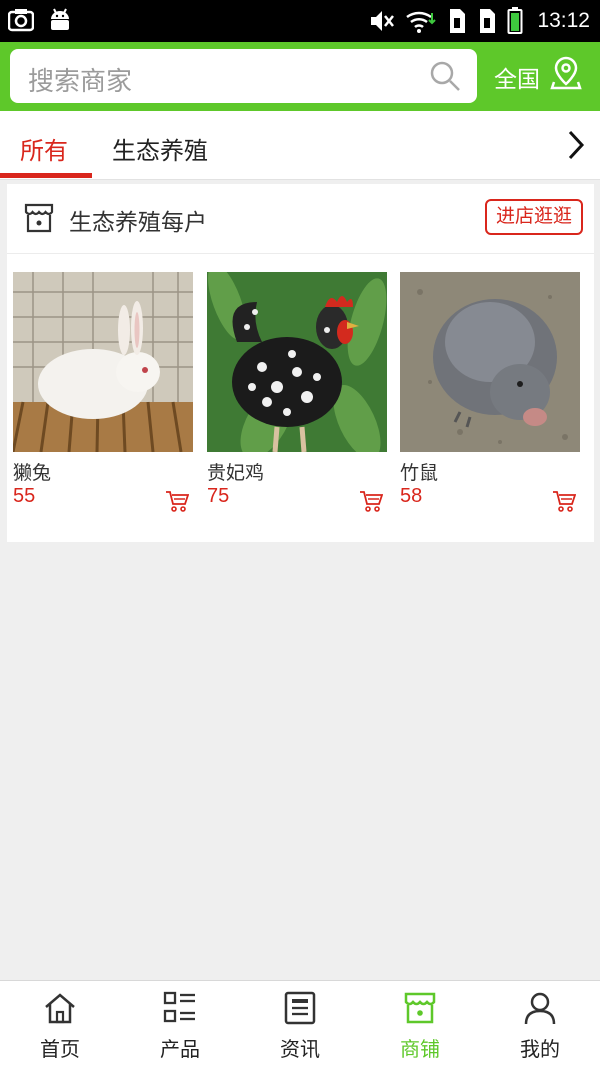 This screenshot has width=600, height=1067. I want to click on nav-products-label: 产品, so click(180, 1049).